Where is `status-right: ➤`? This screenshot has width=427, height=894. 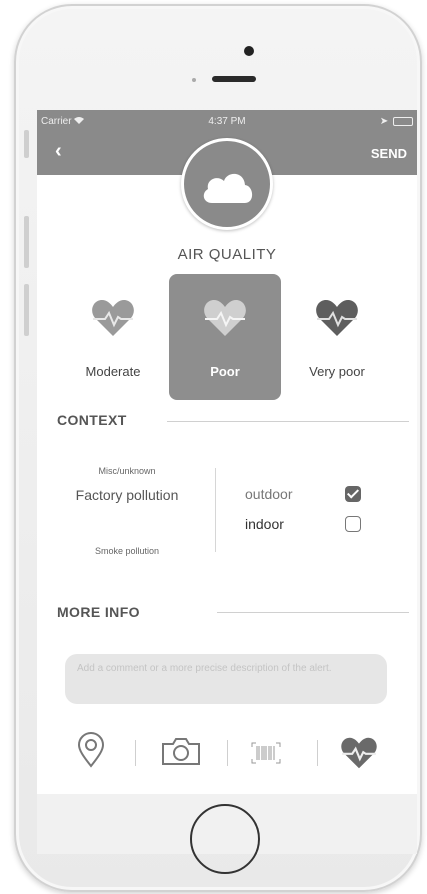 status-right: ➤ is located at coordinates (396, 121).